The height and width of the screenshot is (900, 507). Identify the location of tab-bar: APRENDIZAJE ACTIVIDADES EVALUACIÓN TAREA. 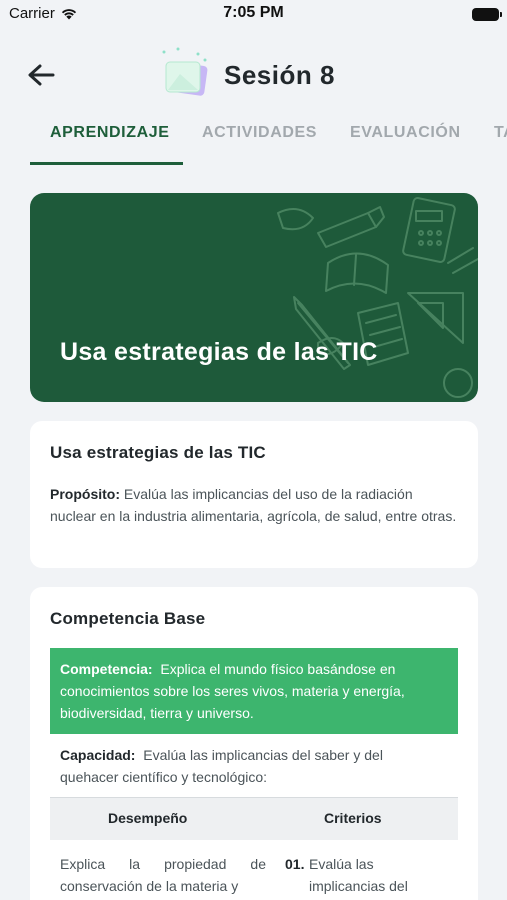
(253, 139).